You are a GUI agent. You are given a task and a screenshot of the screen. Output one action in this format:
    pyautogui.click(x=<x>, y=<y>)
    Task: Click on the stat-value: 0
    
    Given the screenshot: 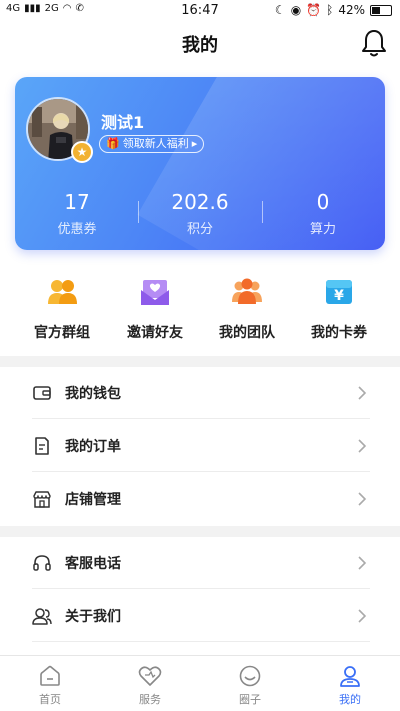 What is the action you would take?
    pyautogui.click(x=323, y=202)
    